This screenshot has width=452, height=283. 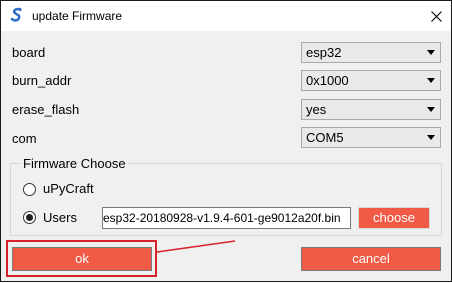 What do you see at coordinates (327, 80) in the screenshot?
I see `burn-addr-select-value: 0x1000` at bounding box center [327, 80].